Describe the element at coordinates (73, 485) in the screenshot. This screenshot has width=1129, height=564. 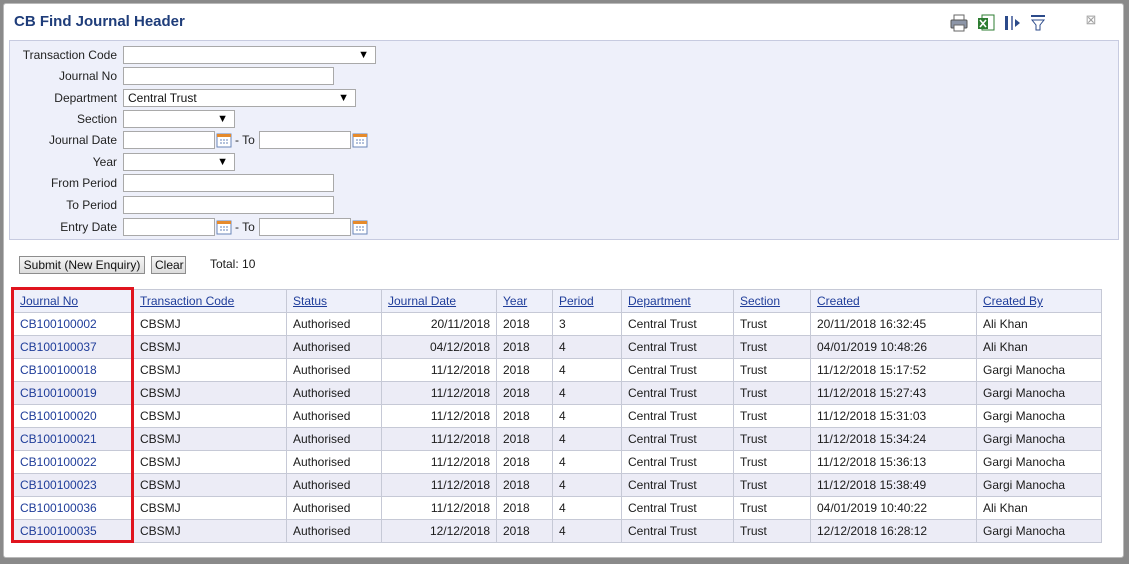
I see `cell-journal-no: CB100100023` at that location.